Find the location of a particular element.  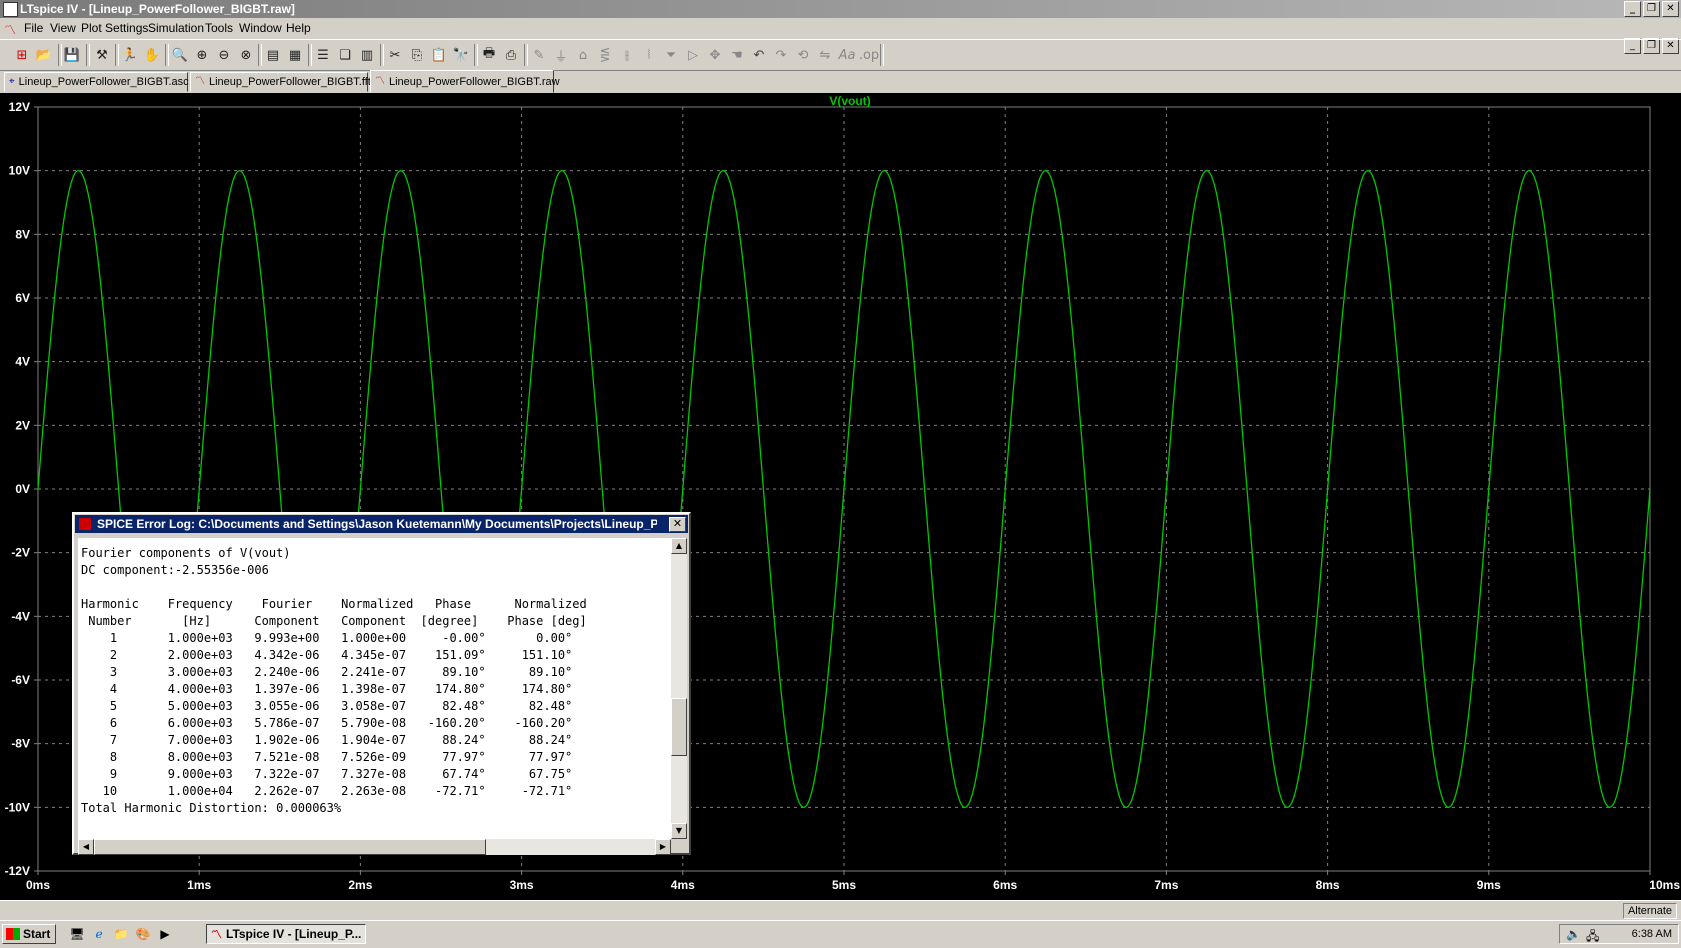

new-schematic-icon: ⊞ is located at coordinates (22, 55).